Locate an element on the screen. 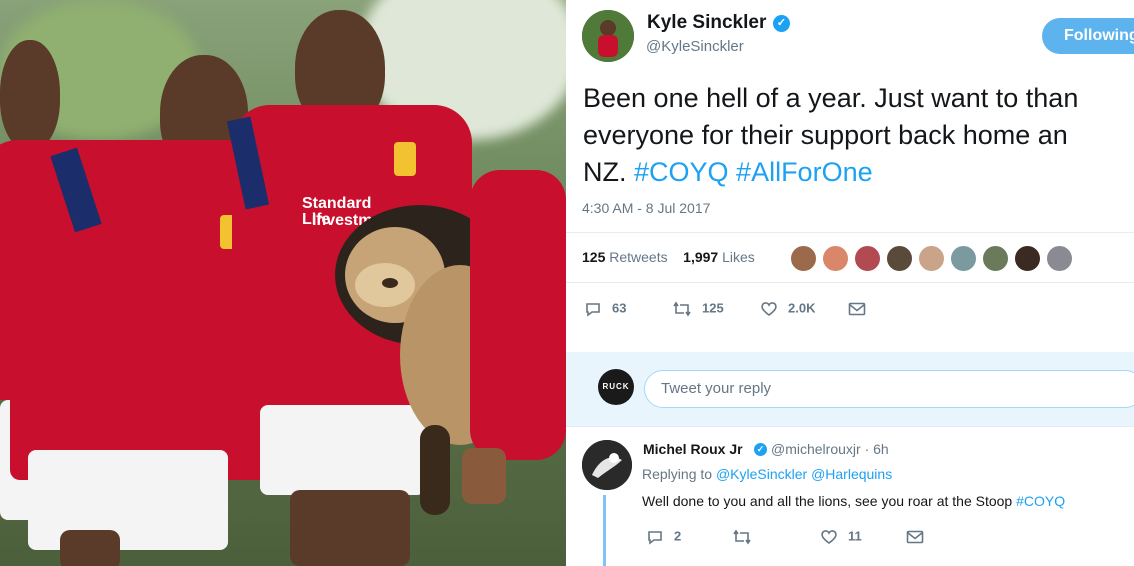 Image resolution: width=1134 pixels, height=566 pixels. reply-message-action is located at coordinates (920, 536).